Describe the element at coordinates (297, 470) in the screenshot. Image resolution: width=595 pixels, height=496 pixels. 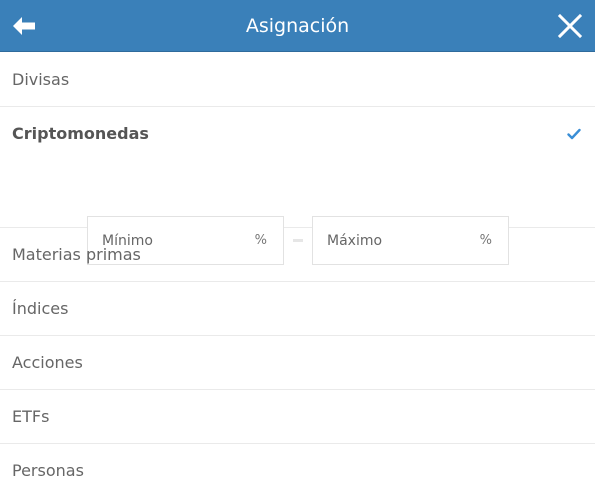
I see `category-item-personas: Personas` at that location.